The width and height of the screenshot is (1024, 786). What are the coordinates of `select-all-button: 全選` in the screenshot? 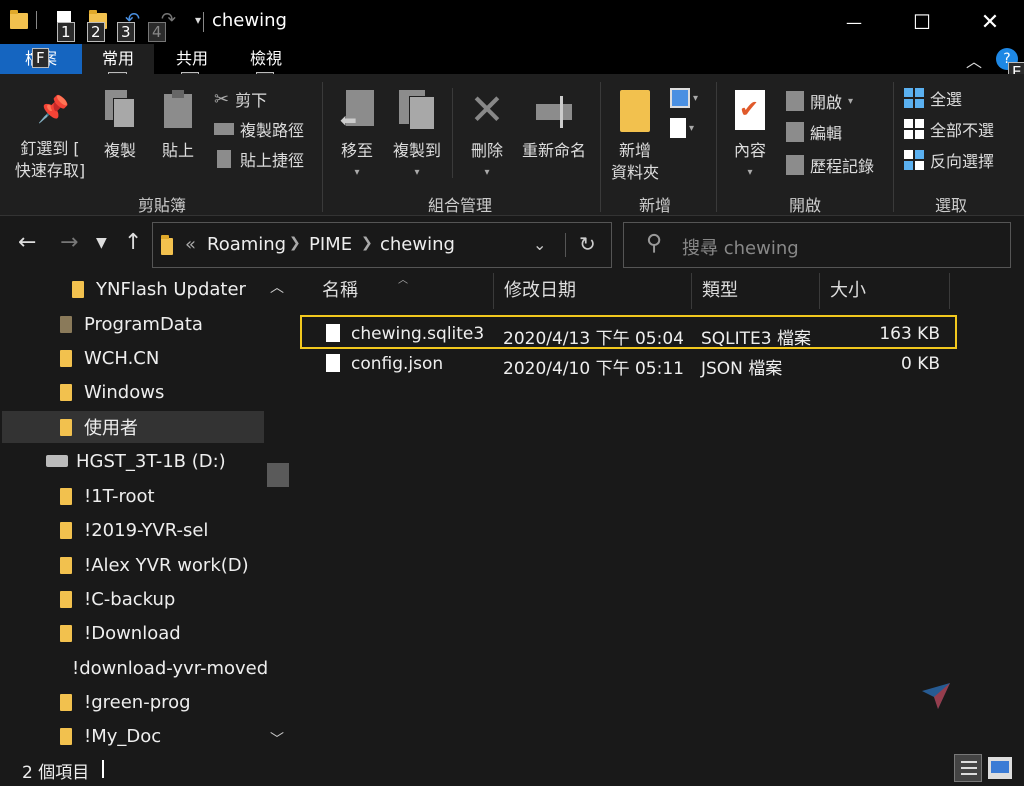 It's located at (933, 98).